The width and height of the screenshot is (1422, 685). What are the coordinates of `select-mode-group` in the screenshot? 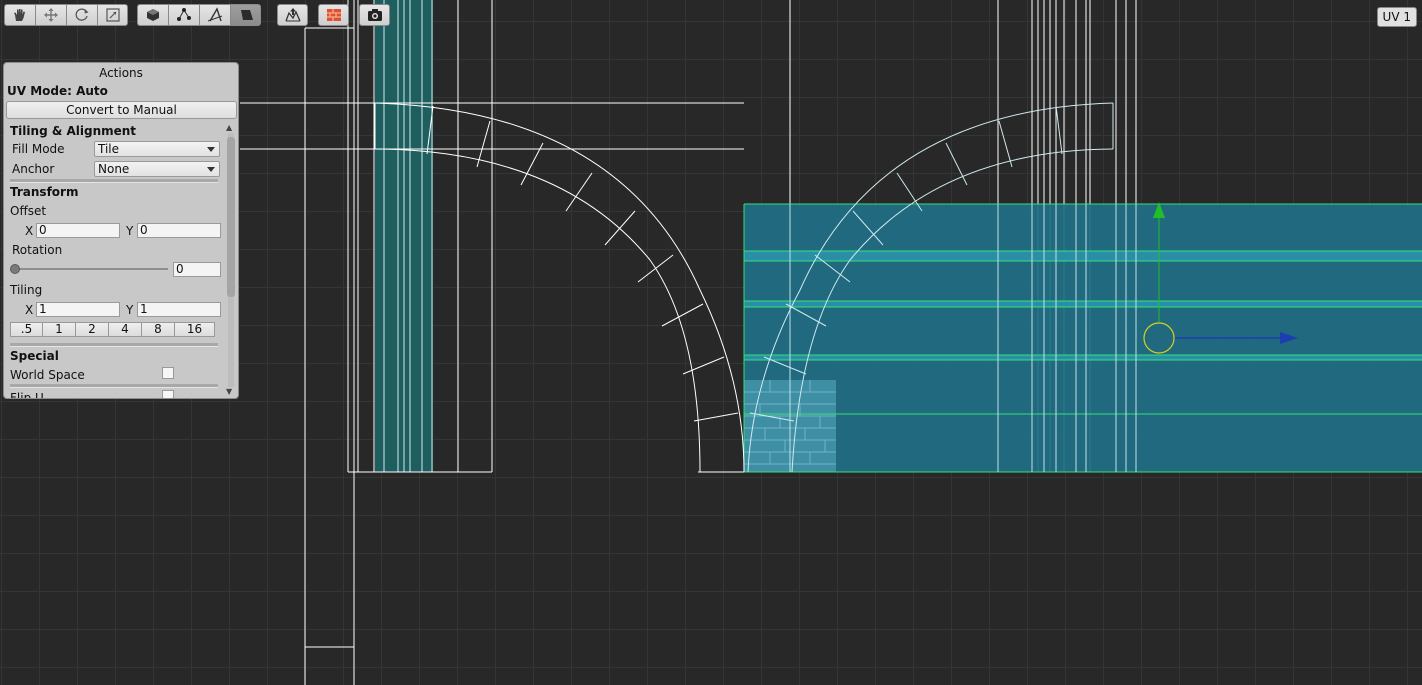 It's located at (199, 15).